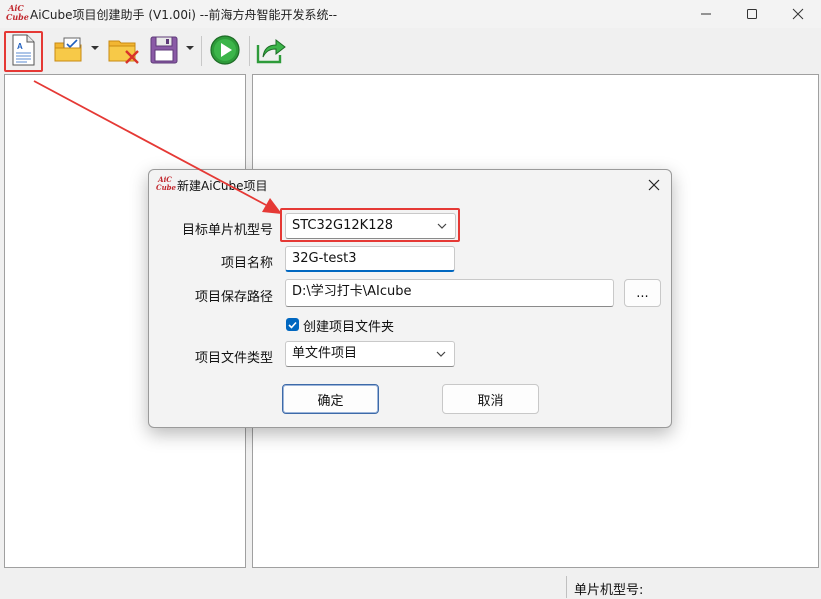 The width and height of the screenshot is (821, 599). I want to click on save-path-input: D:\学习打卡\AIcube, so click(449, 293).